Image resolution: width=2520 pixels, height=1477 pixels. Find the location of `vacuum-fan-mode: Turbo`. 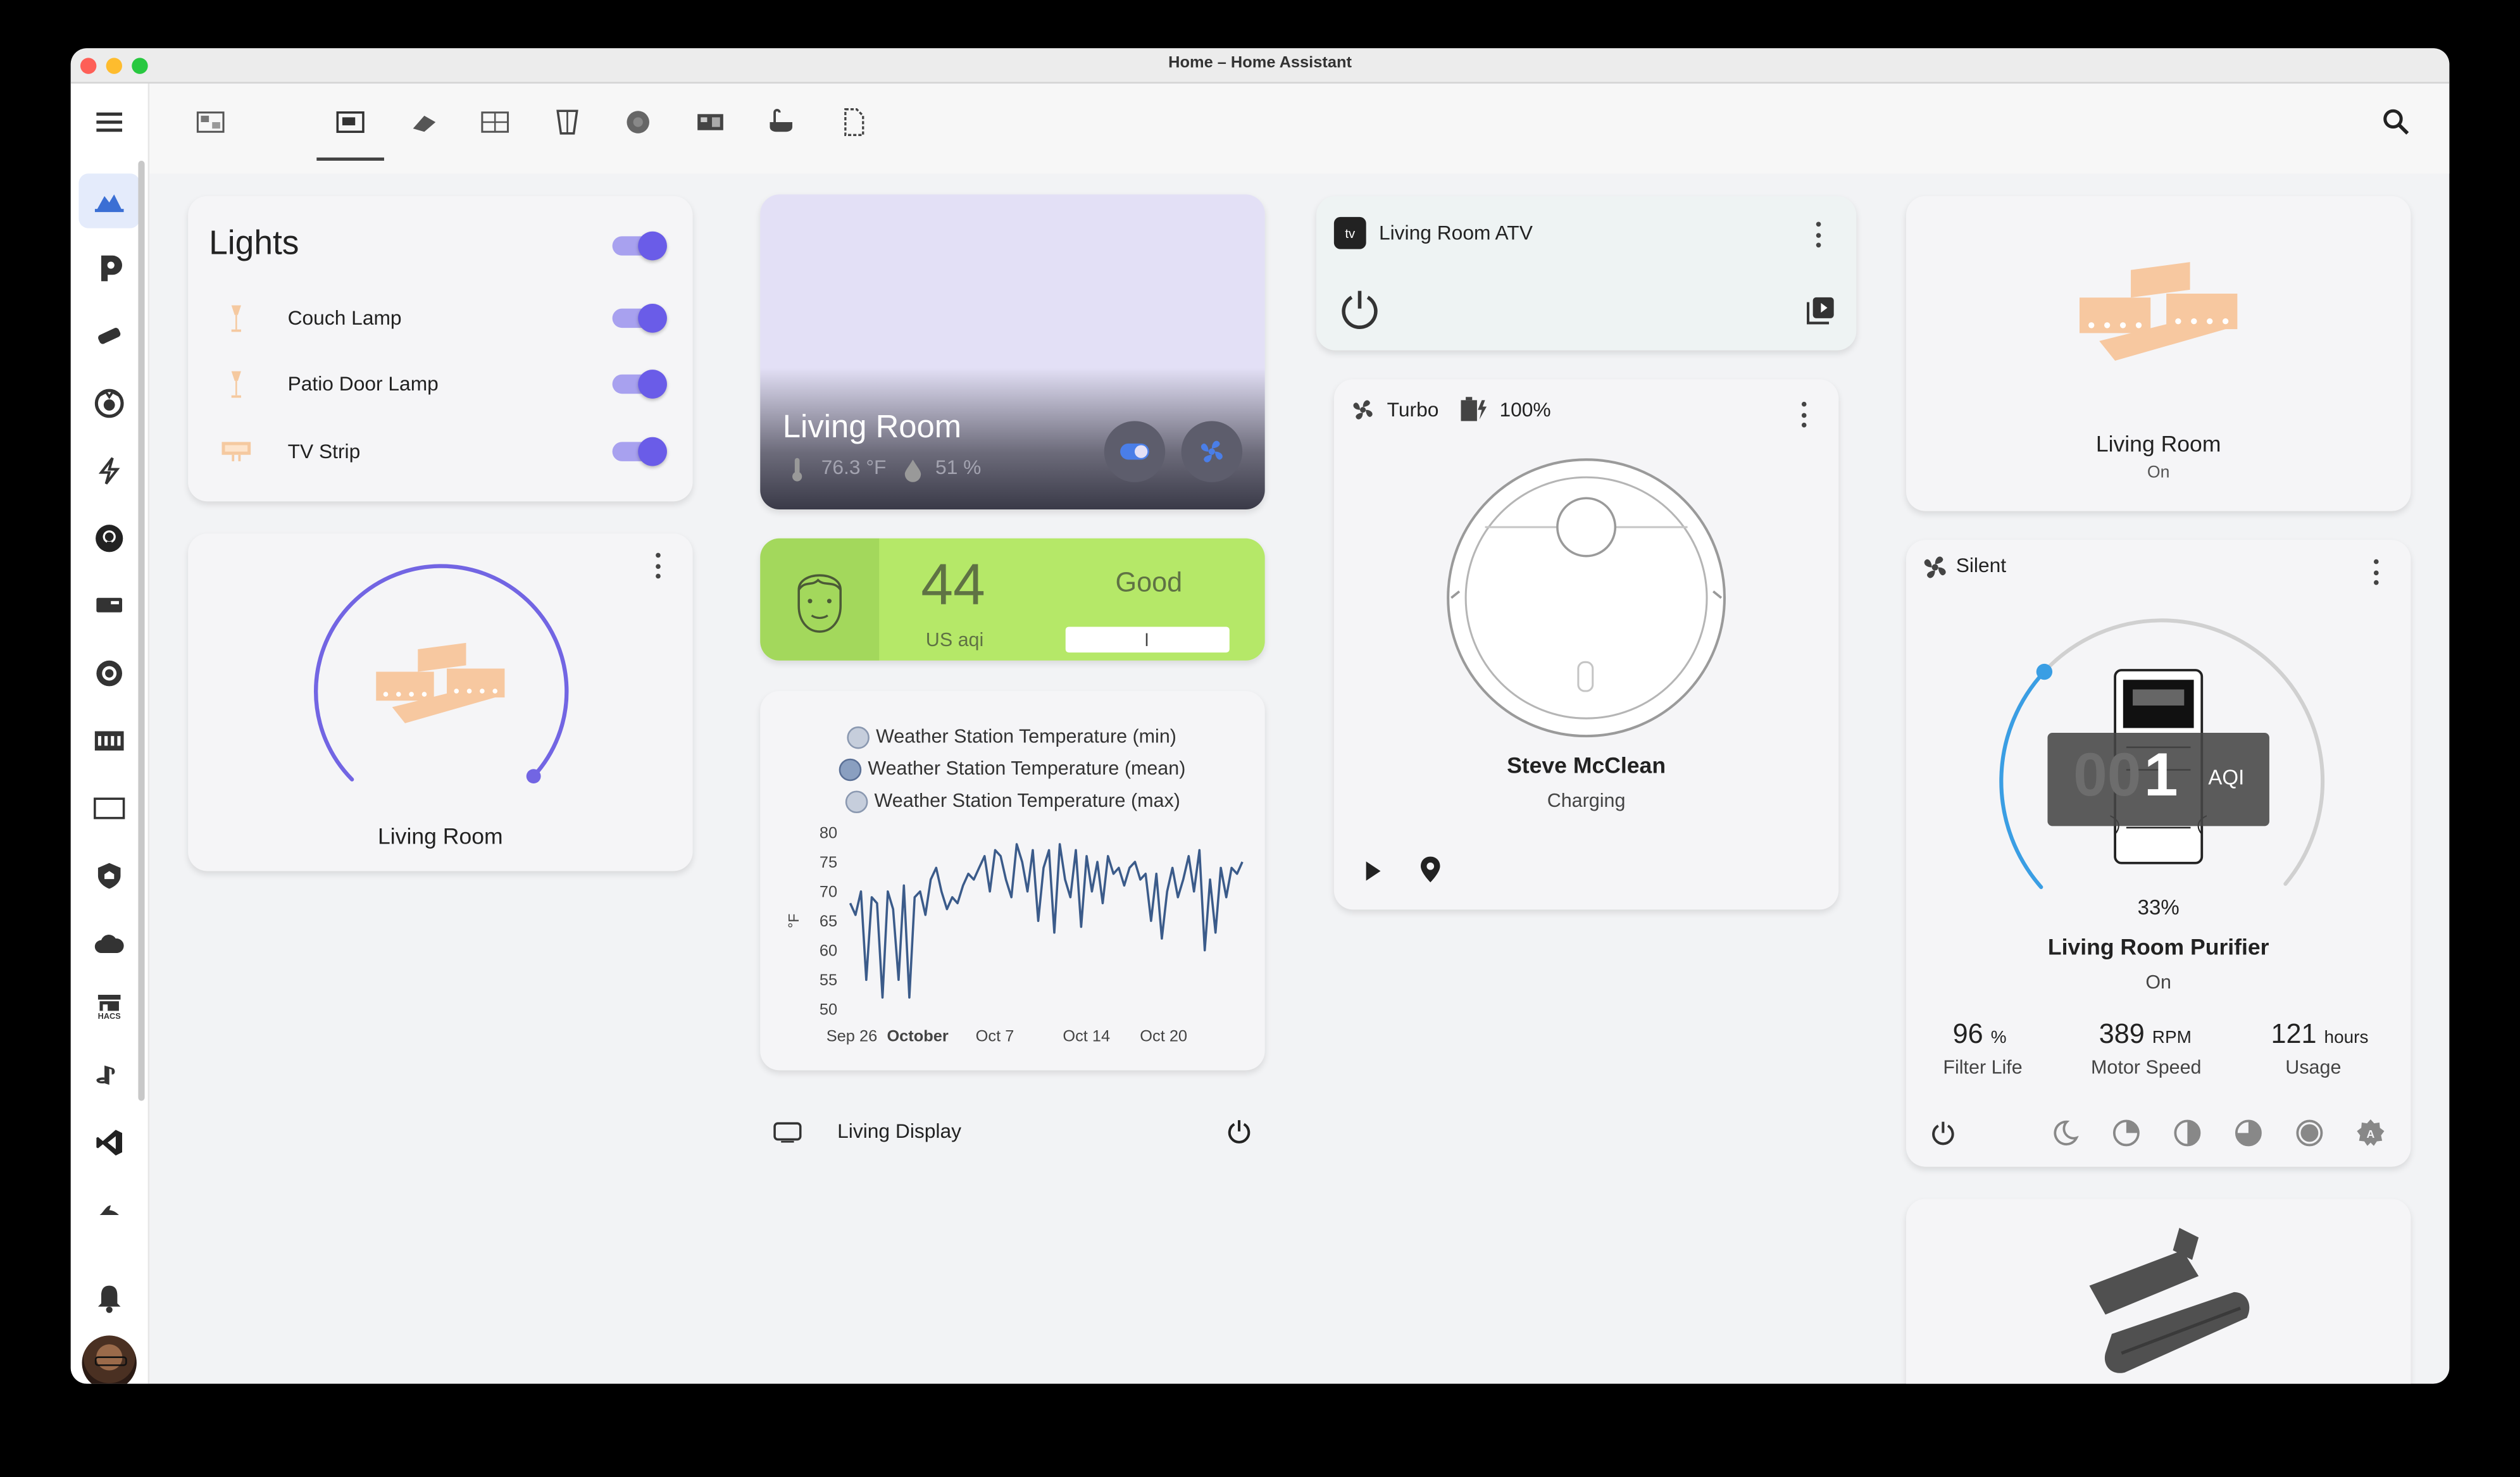

vacuum-fan-mode: Turbo is located at coordinates (1413, 409).